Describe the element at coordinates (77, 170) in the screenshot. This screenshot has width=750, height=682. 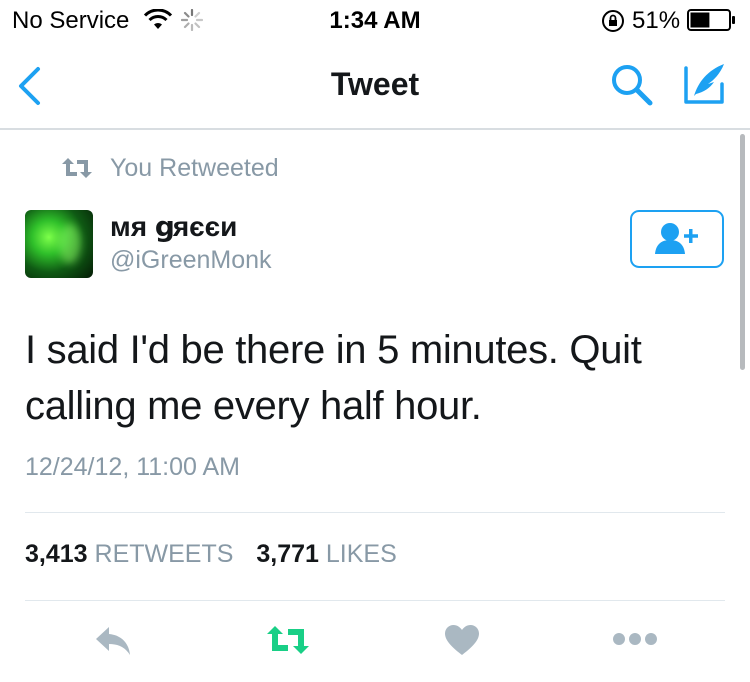
I see `retweet-small-icon` at that location.